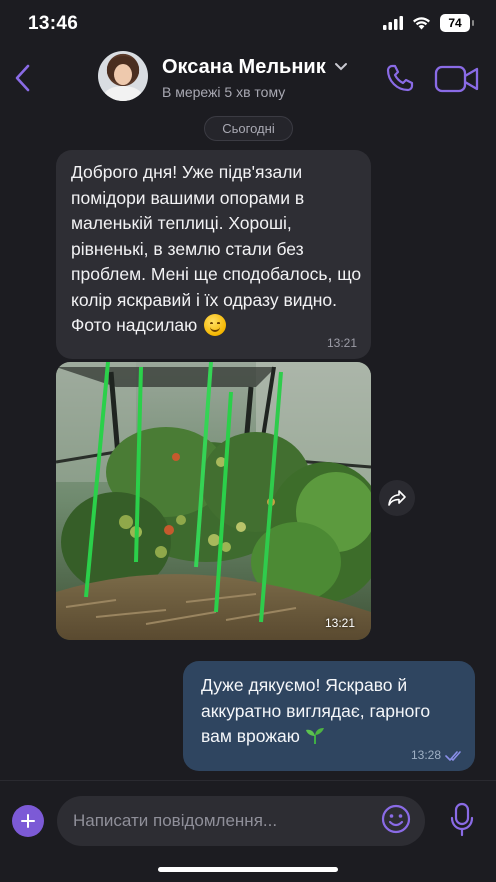 The height and width of the screenshot is (882, 496). Describe the element at coordinates (223, 821) in the screenshot. I see `message-input` at that location.